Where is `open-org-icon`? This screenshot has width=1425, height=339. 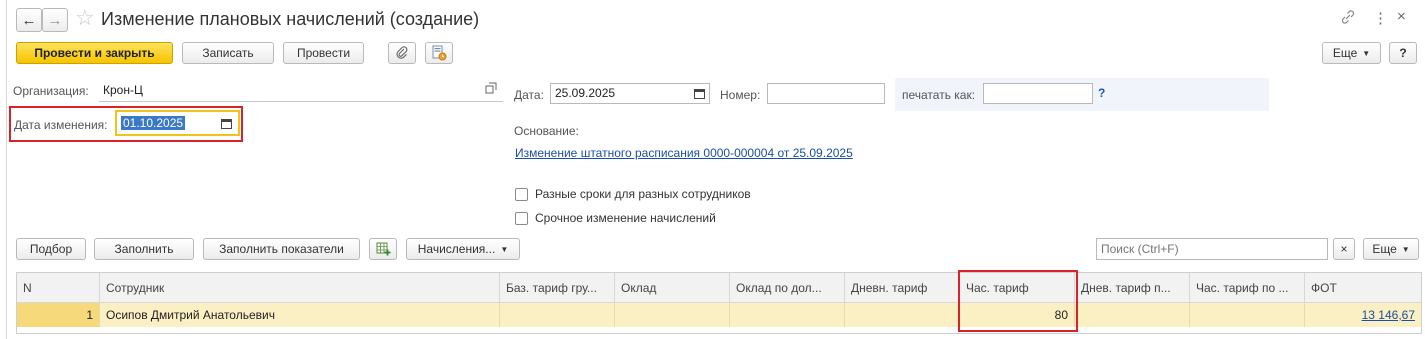 open-org-icon is located at coordinates (491, 89).